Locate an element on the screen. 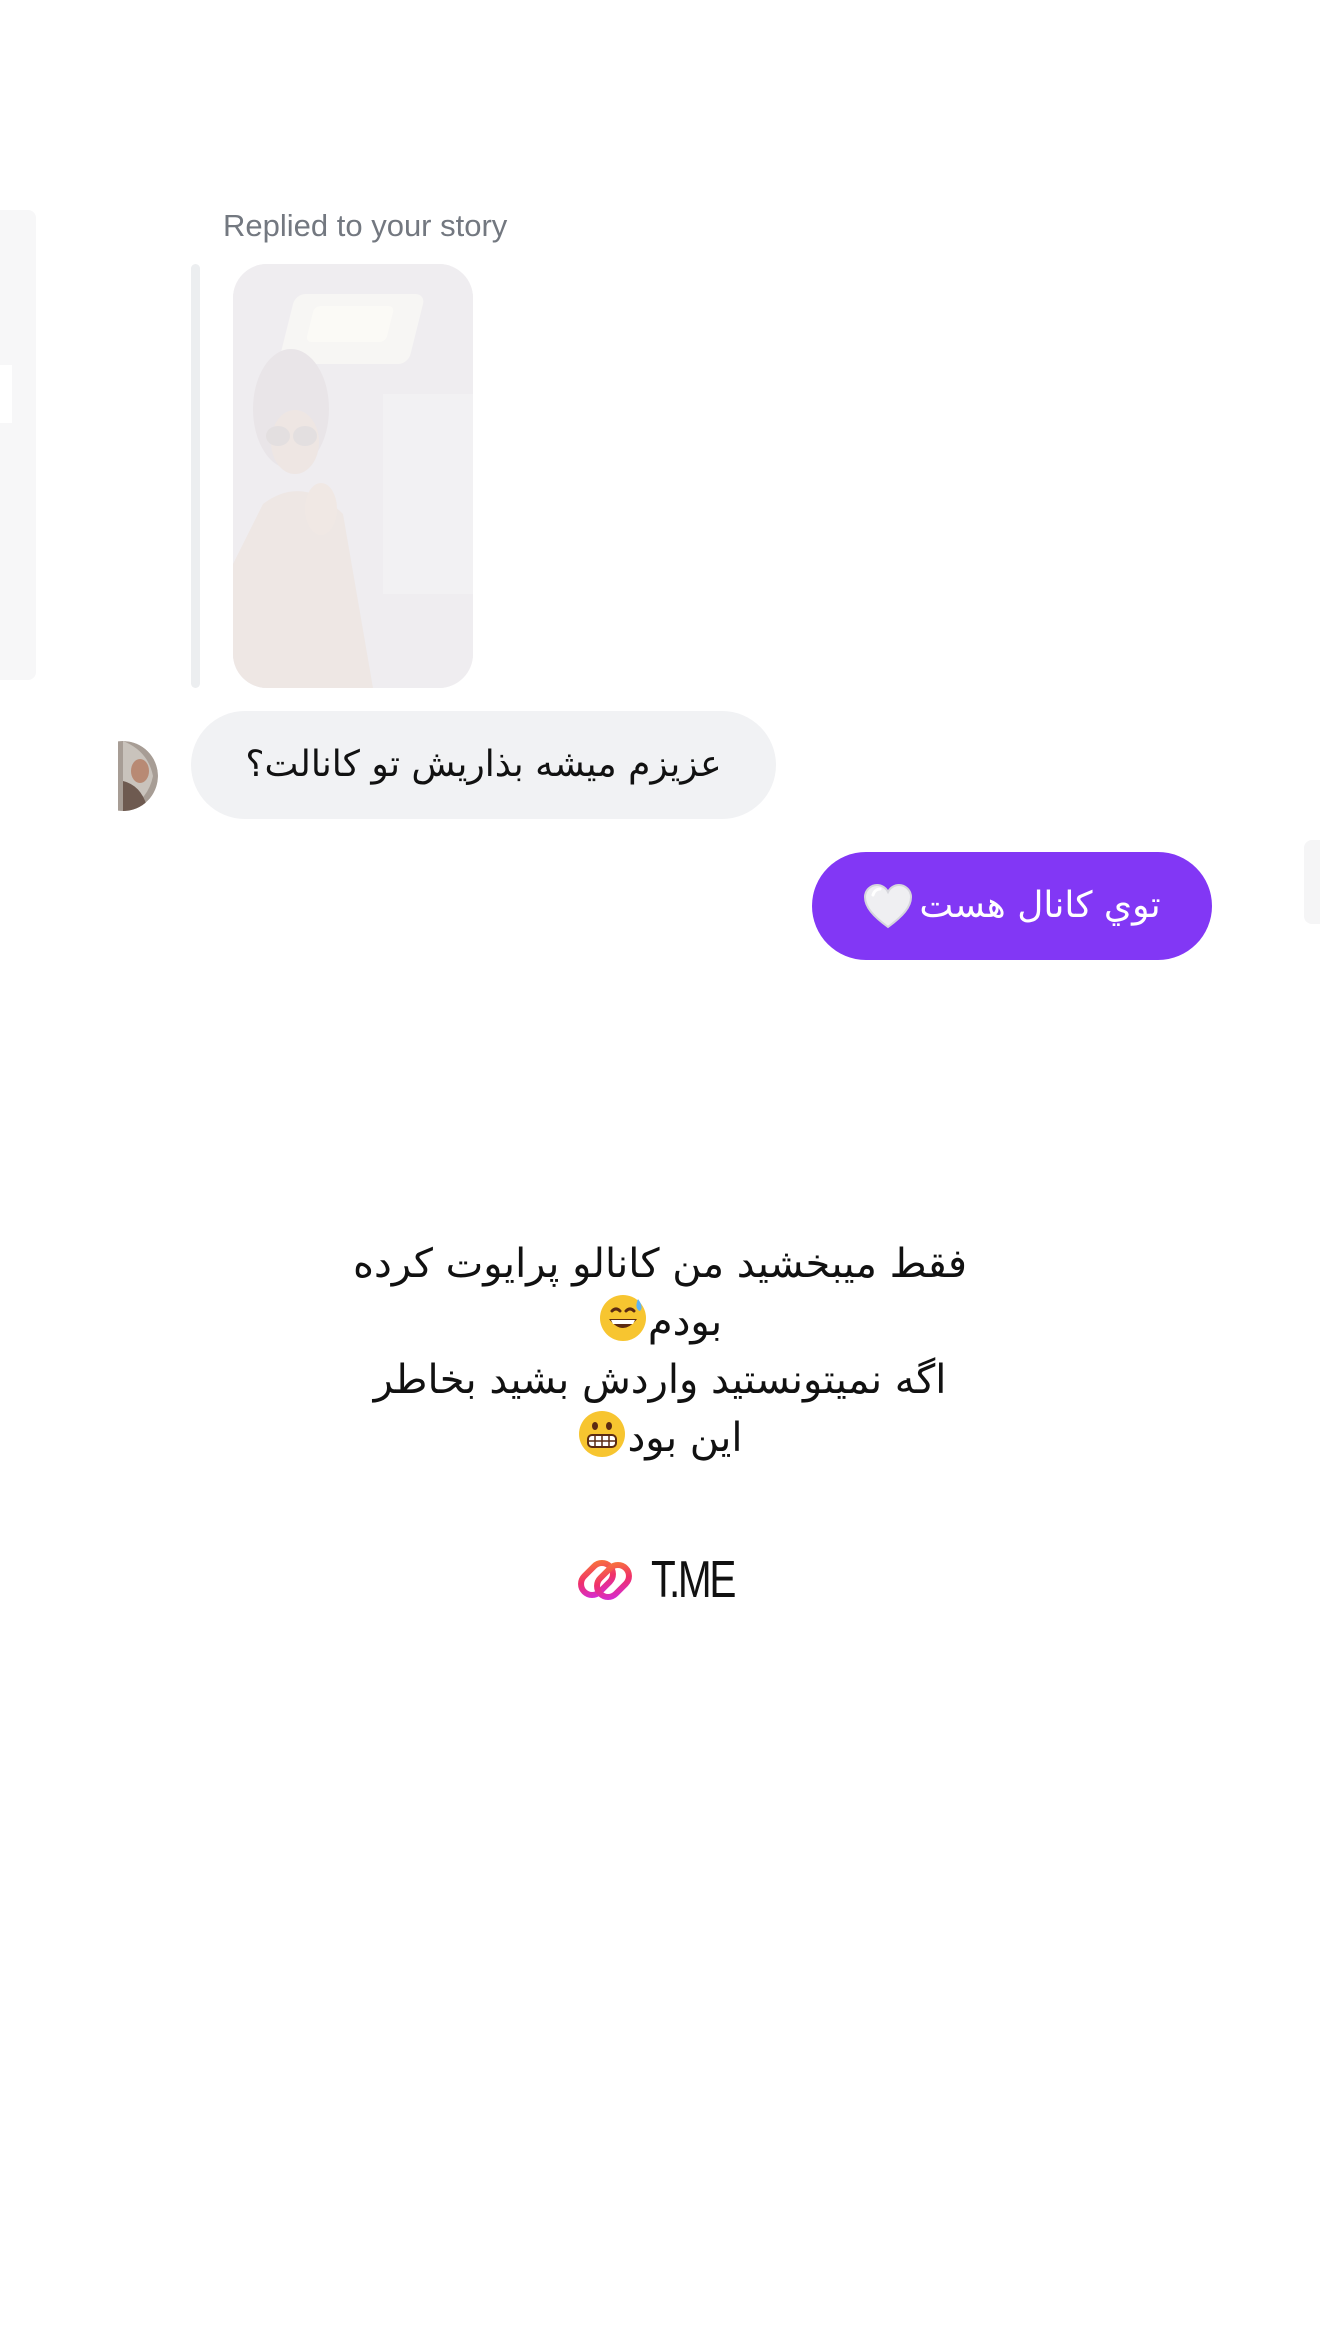 This screenshot has height=2346, width=1320. caption-line-4: این بود is located at coordinates (660, 1438).